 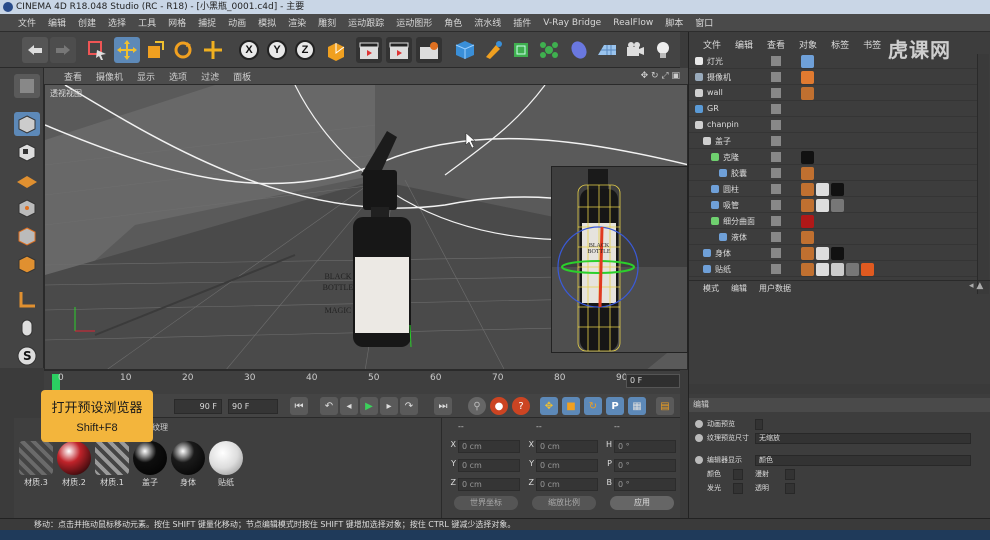 I want to click on points-mode-button, so click(x=27, y=208).